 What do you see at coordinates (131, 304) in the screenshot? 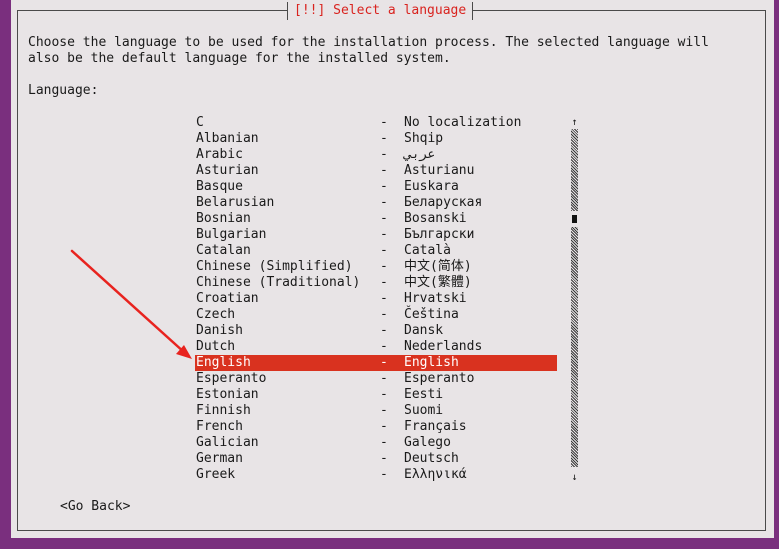
I see `annotation-arrow-icon` at bounding box center [131, 304].